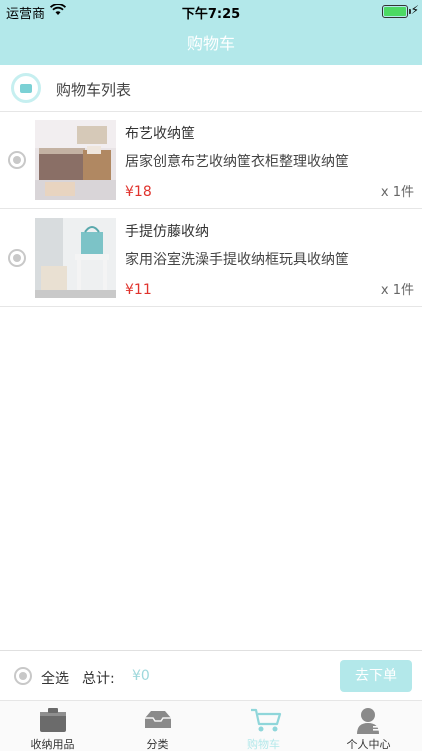 This screenshot has width=422, height=752. I want to click on tab-storage: 收纳用品, so click(52, 726).